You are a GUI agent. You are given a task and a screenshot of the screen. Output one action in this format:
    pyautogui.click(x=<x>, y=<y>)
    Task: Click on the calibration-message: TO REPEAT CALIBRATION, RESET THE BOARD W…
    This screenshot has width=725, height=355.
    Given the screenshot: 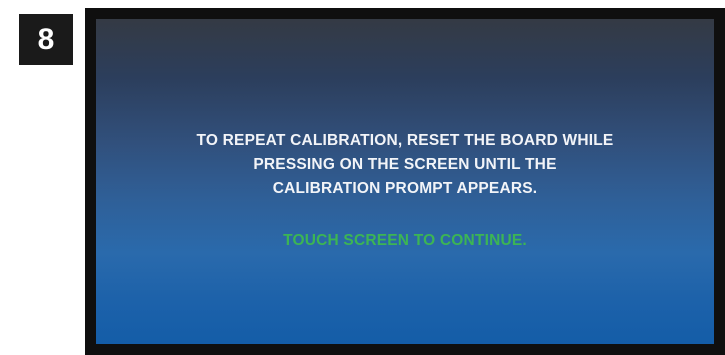 What is the action you would take?
    pyautogui.click(x=405, y=165)
    